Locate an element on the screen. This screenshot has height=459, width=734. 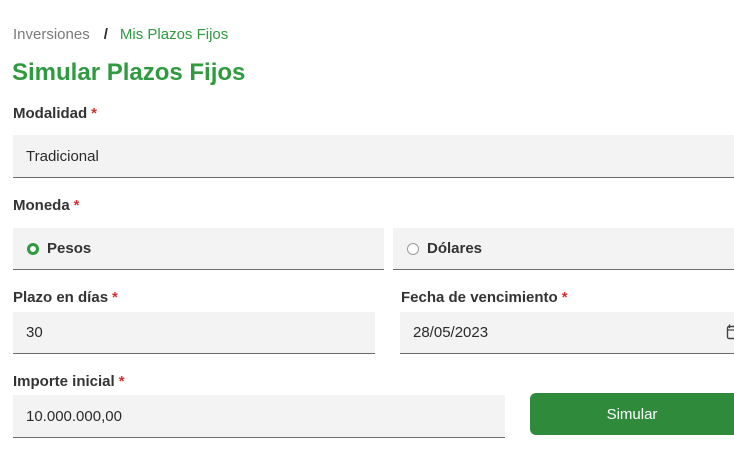
calendar-icon is located at coordinates (730, 332).